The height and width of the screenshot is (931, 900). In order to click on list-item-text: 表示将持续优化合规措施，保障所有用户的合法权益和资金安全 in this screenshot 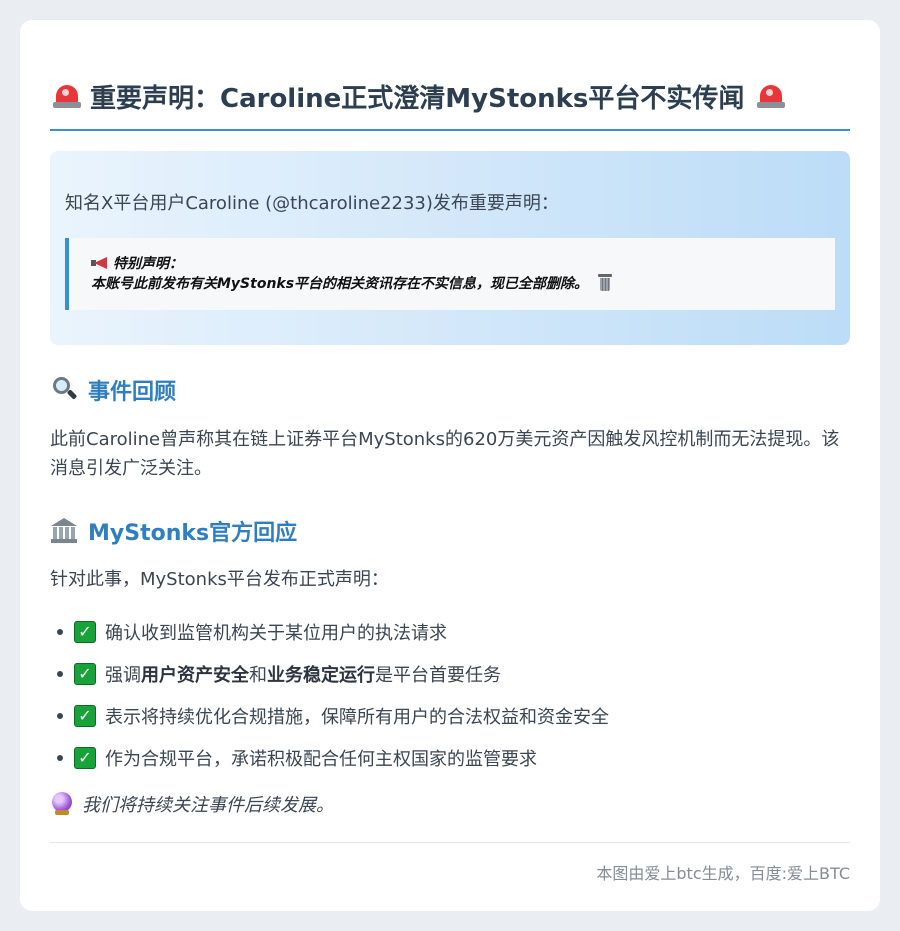, I will do `click(357, 717)`.